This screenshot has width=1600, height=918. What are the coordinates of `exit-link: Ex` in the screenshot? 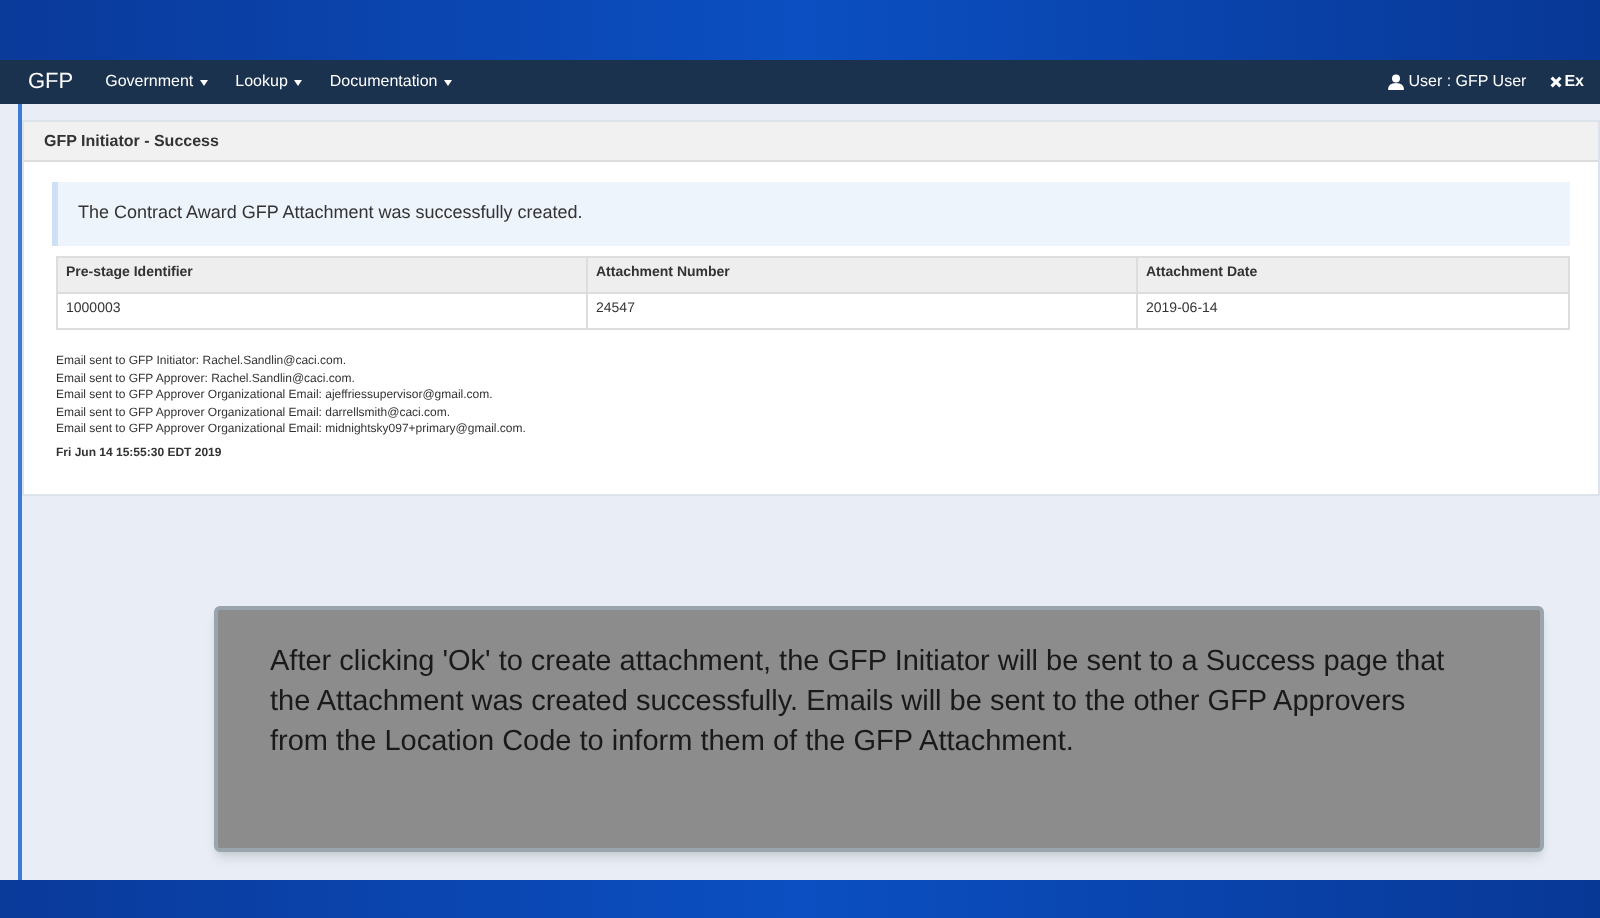 It's located at (1574, 82).